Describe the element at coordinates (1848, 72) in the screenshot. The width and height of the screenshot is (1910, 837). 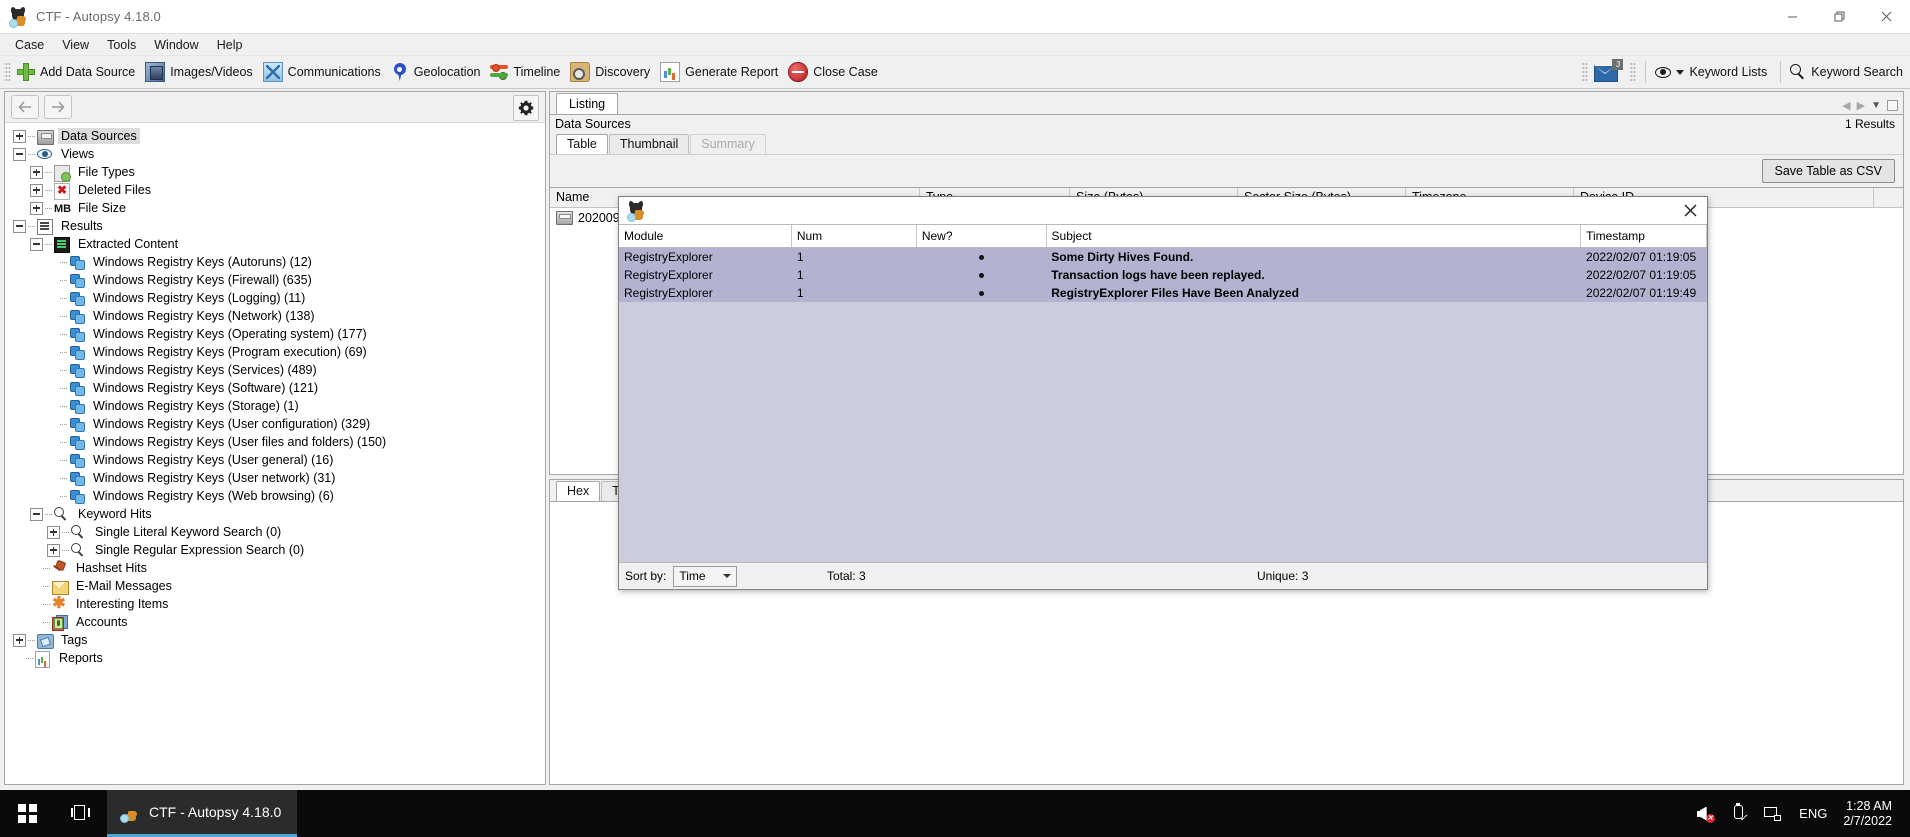
I see `keyword-search-button: Keyword Search` at that location.